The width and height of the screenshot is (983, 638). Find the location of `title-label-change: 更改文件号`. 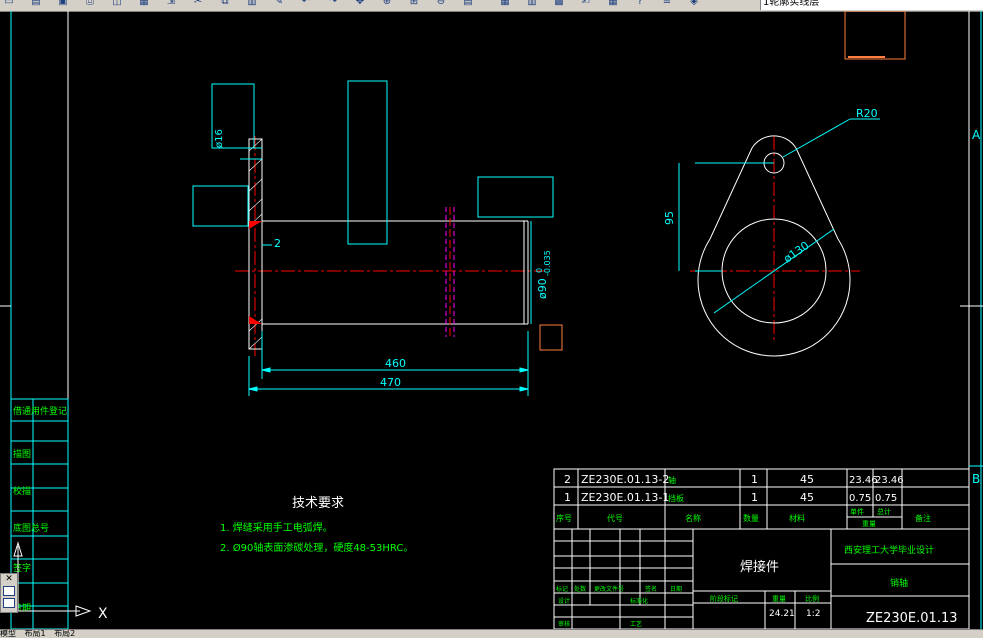

title-label-change: 更改文件号 is located at coordinates (609, 589).